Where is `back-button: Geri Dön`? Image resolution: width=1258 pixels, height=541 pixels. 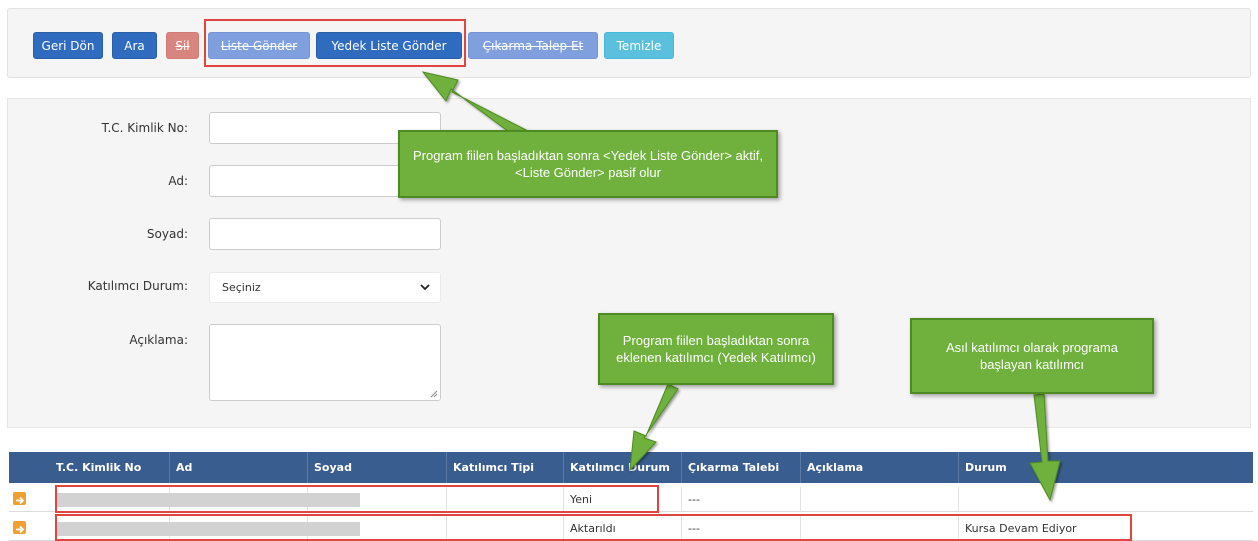 back-button: Geri Dön is located at coordinates (68, 45).